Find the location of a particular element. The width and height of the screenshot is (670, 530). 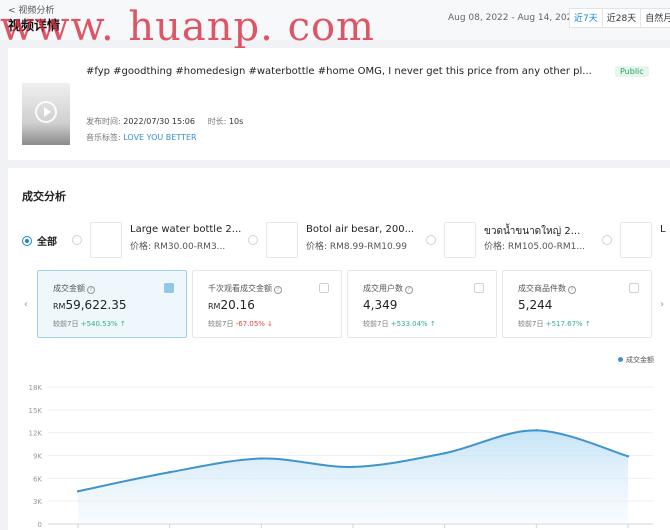

music-label: 音乐标签: is located at coordinates (103, 137).